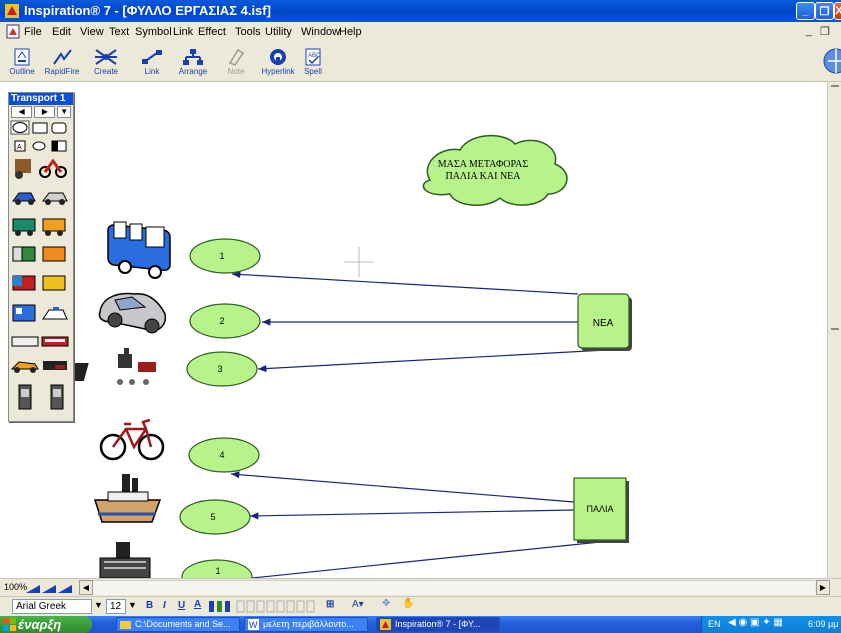 This screenshot has height=633, width=841. What do you see at coordinates (330, 604) in the screenshot?
I see `text-box-icon: ⊞` at bounding box center [330, 604].